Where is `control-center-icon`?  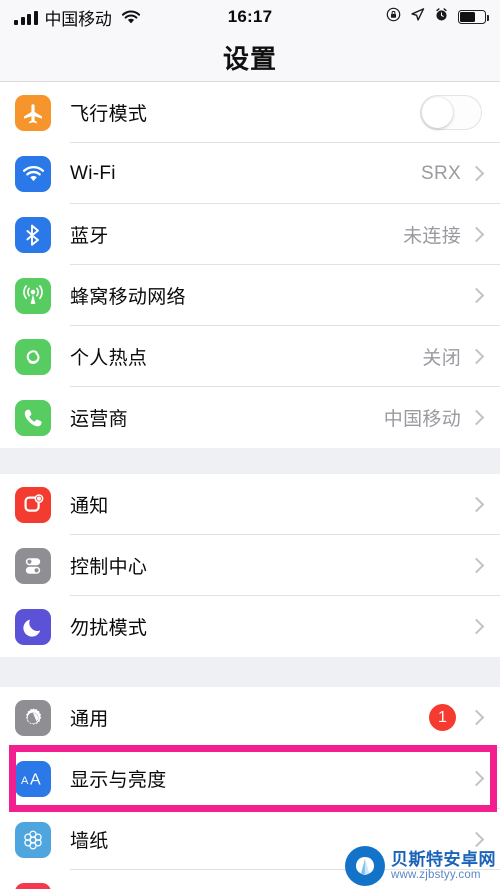
control-center-icon is located at coordinates (33, 565).